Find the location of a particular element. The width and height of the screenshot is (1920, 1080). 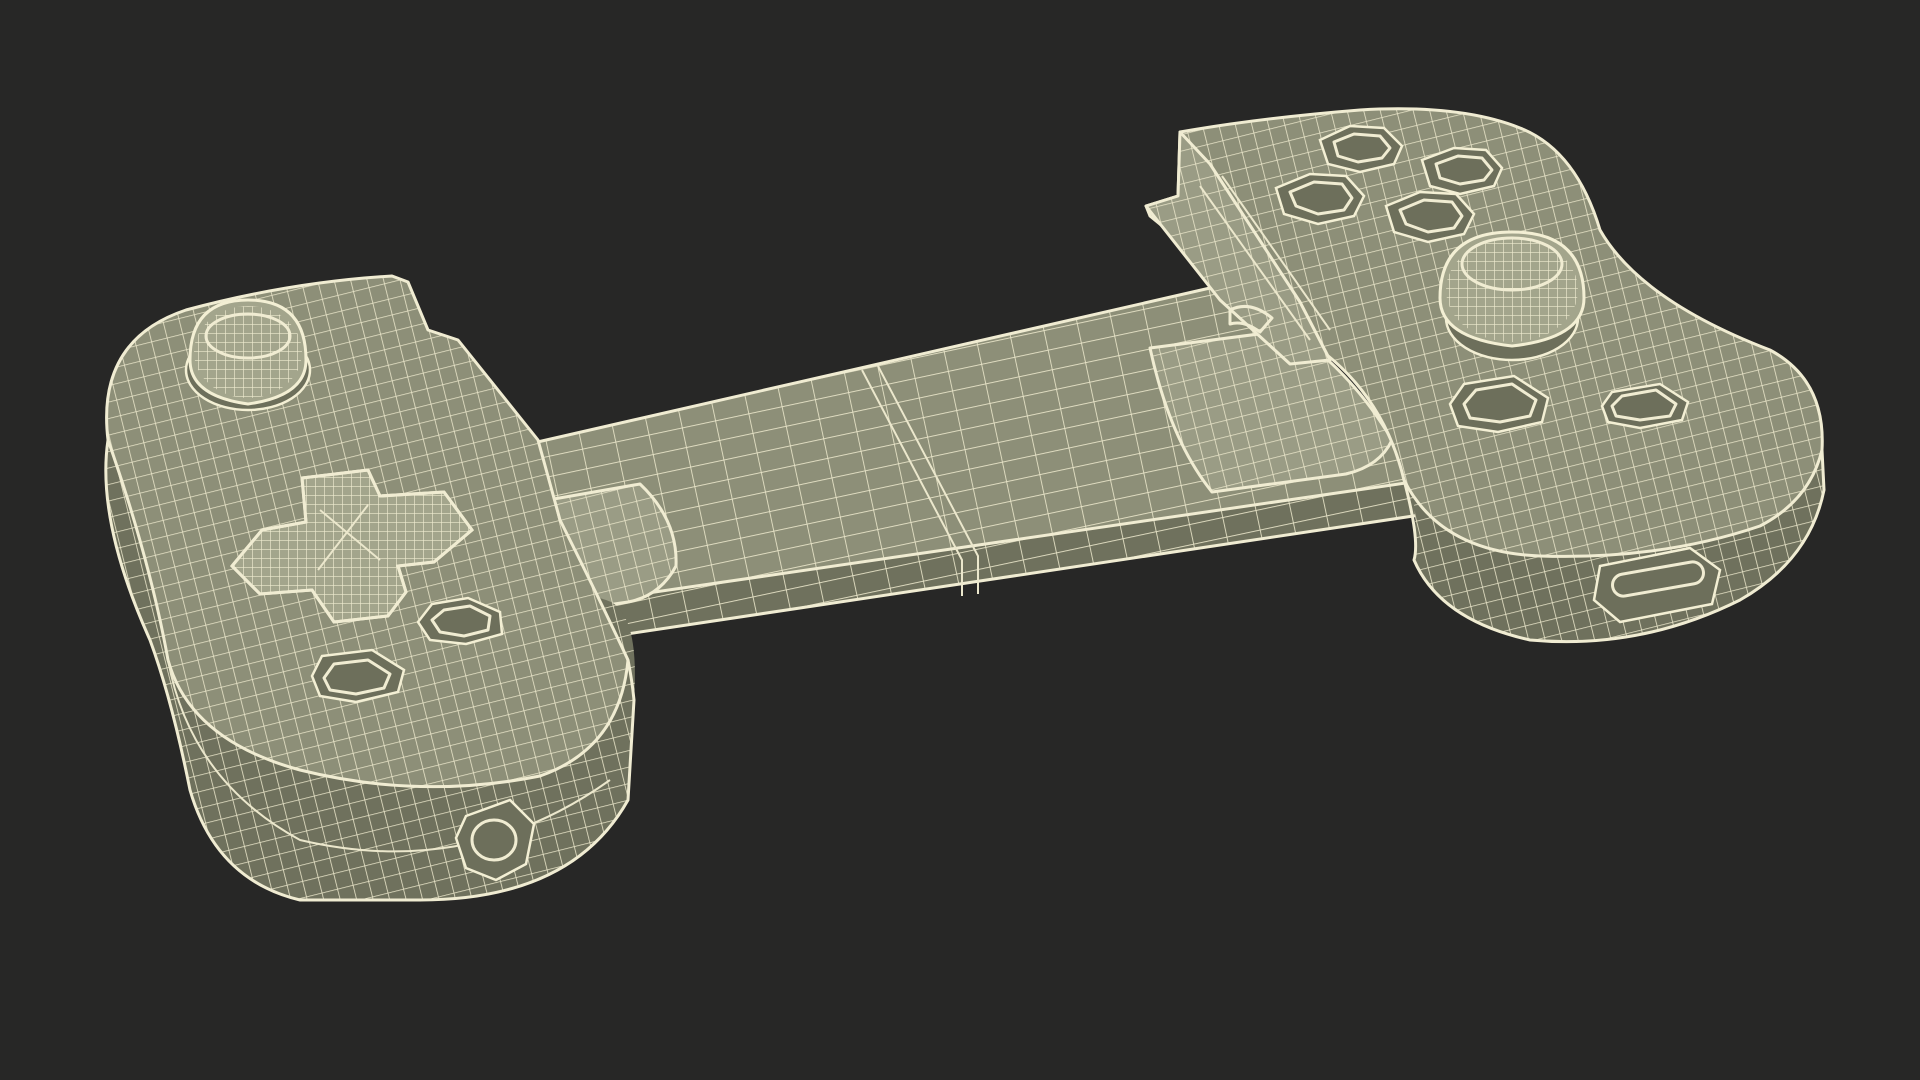

face-button-left is located at coordinates (1320, 199).